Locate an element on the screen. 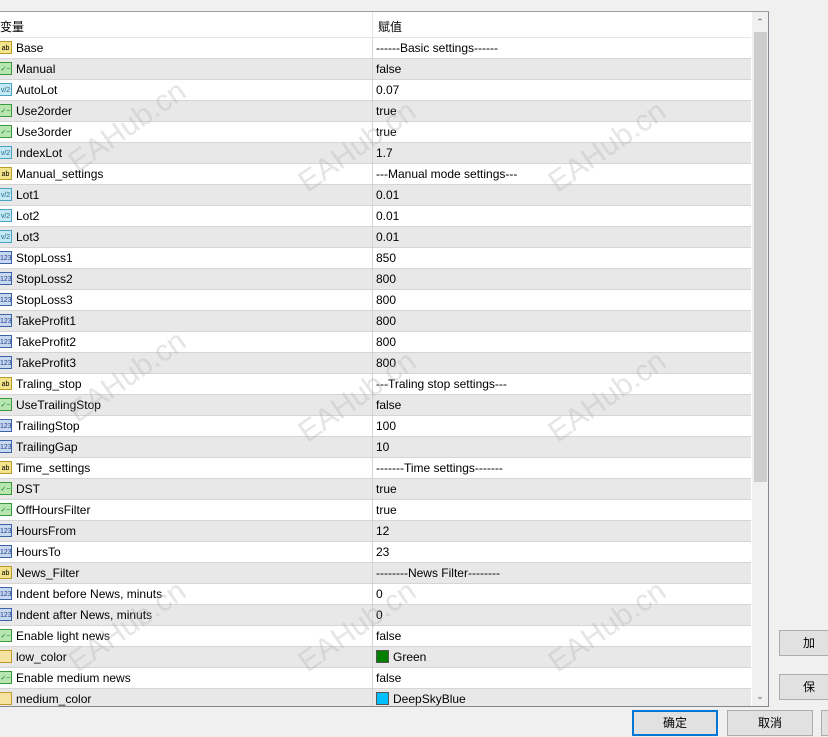 This screenshot has width=828, height=737. row-variable-name: Lot1 is located at coordinates (28, 195).